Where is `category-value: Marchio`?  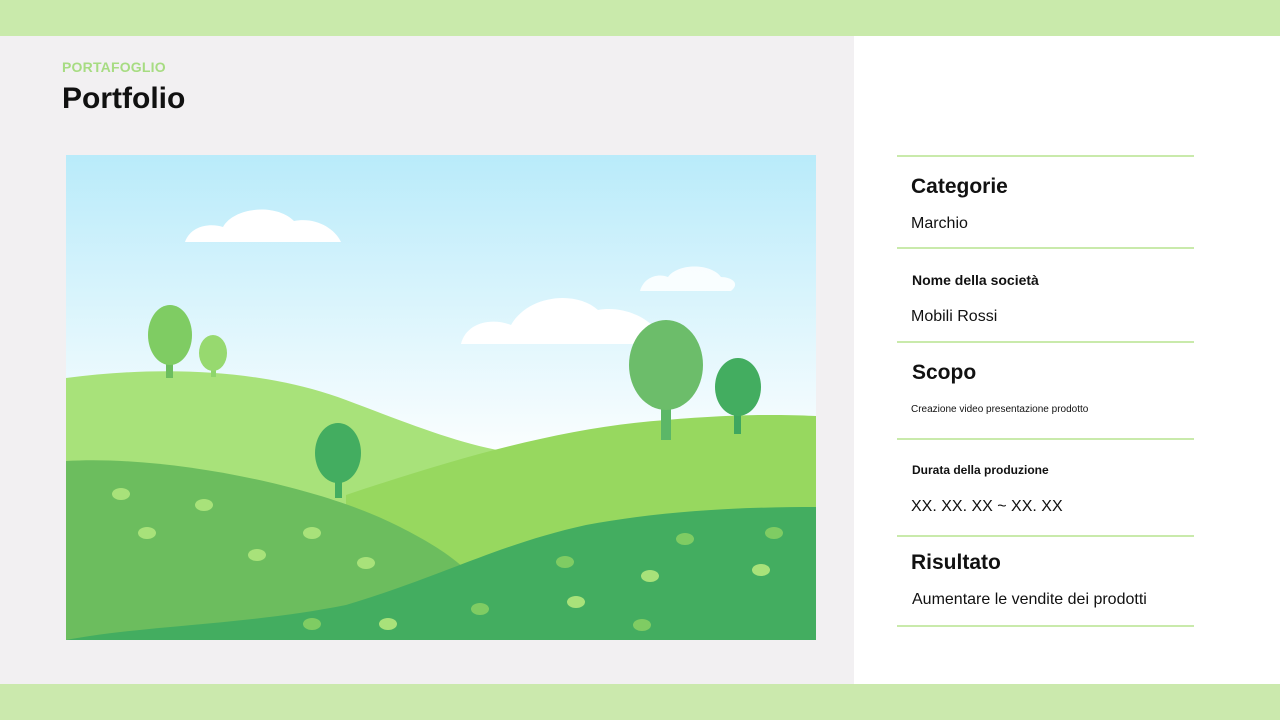 category-value: Marchio is located at coordinates (939, 223).